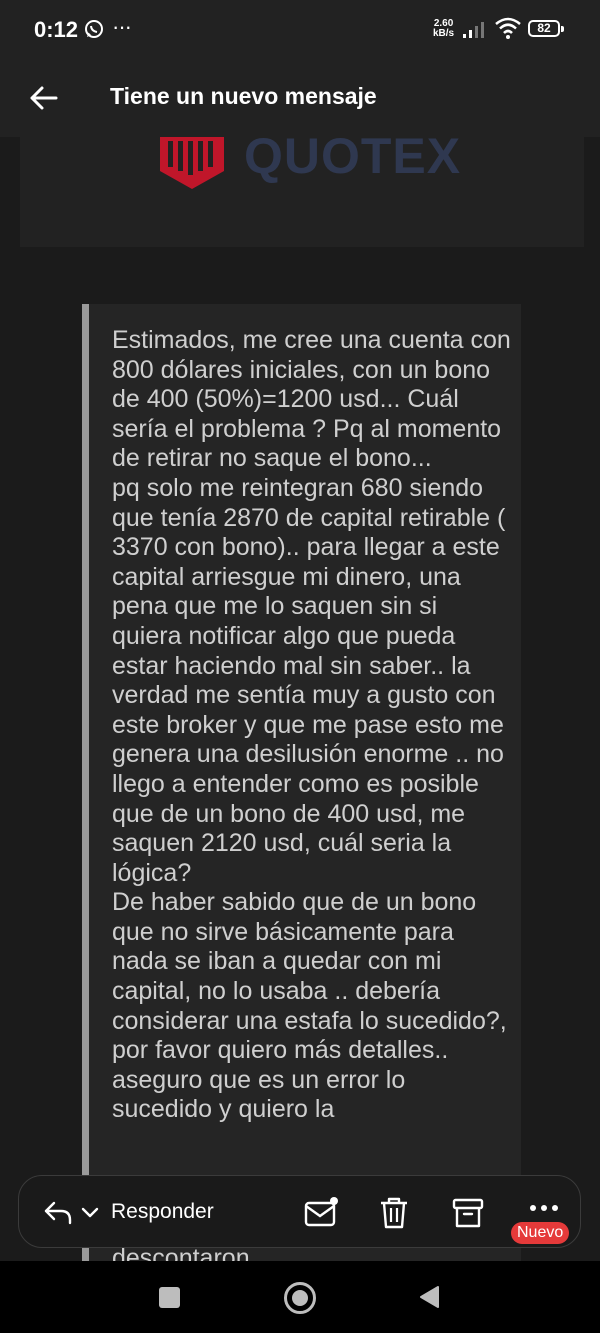 This screenshot has height=1333, width=600. I want to click on status-bar: 0:12 ··· 2.60 kB/s 82, so click(300, 30).